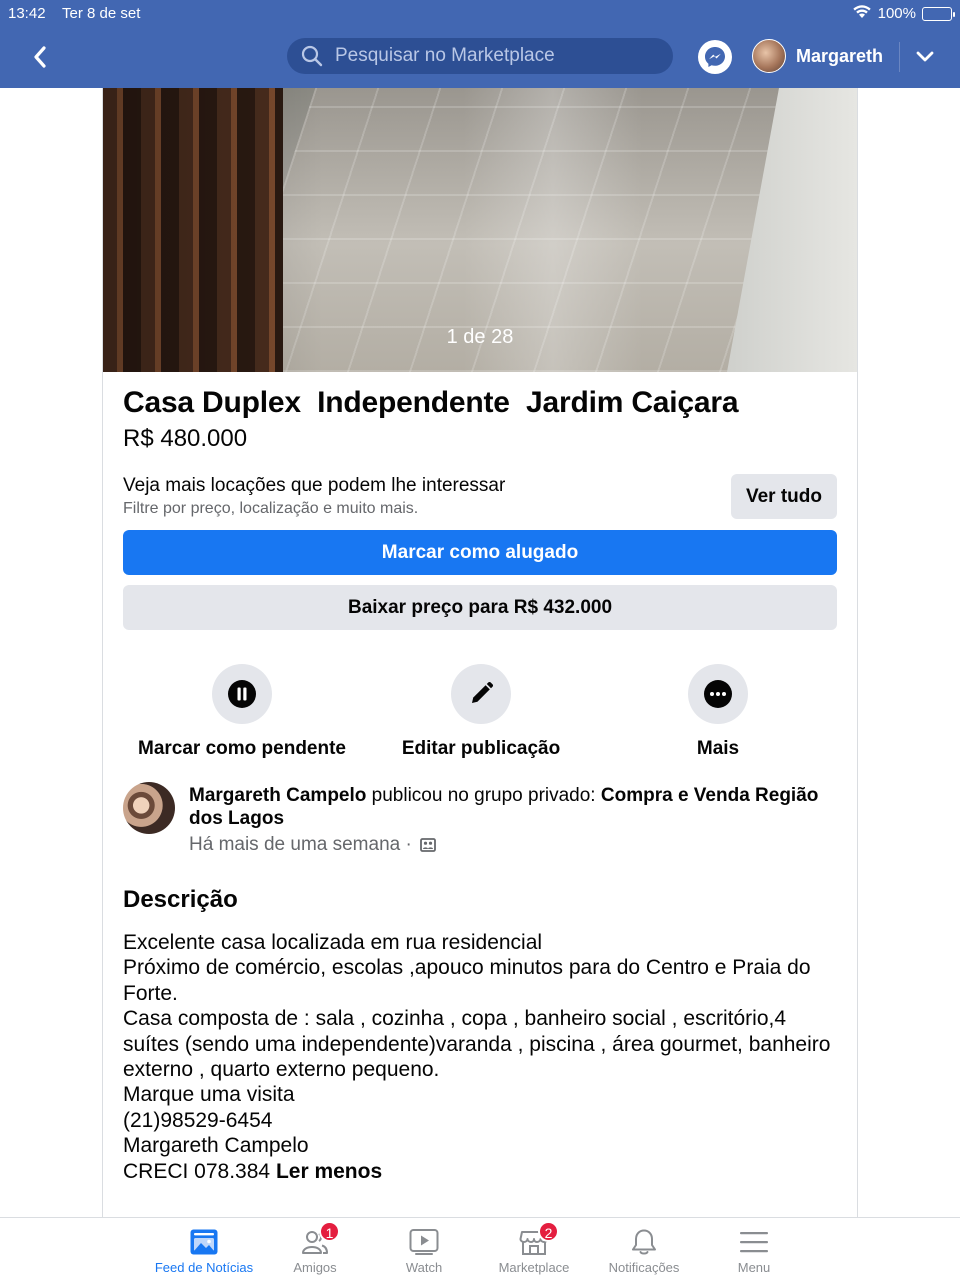 The width and height of the screenshot is (960, 1280). I want to click on tab-label: Notificações, so click(644, 1267).